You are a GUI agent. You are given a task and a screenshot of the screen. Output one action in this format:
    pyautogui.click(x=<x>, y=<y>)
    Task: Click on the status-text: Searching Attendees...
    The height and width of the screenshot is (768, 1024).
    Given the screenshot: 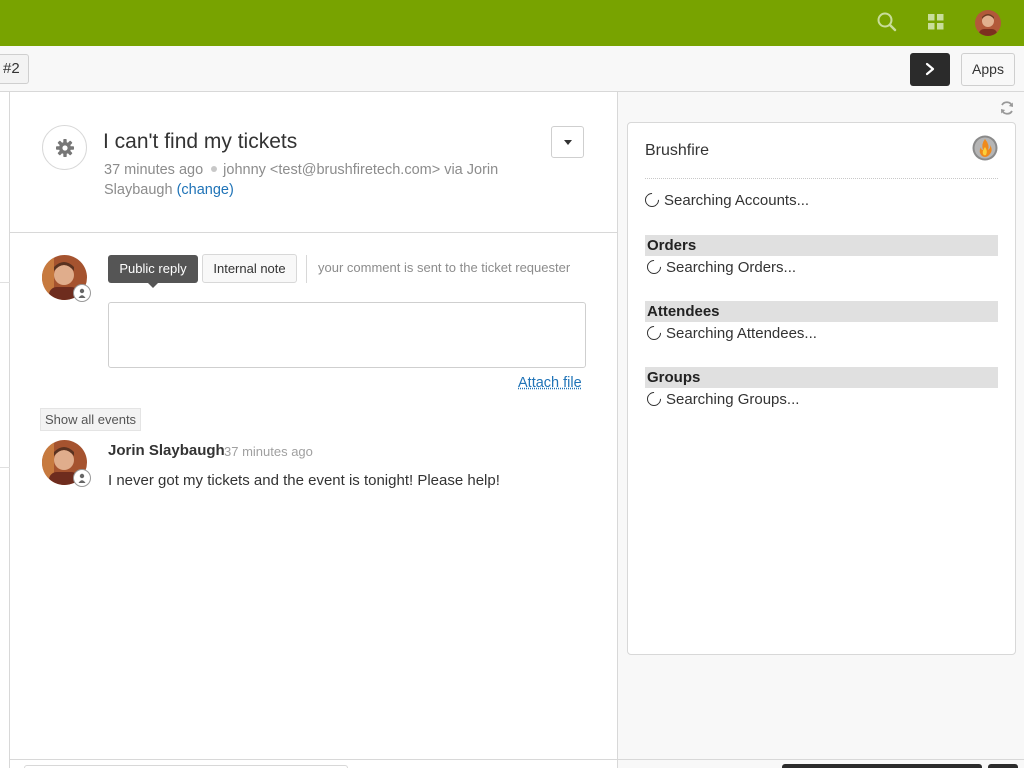 What is the action you would take?
    pyautogui.click(x=741, y=333)
    